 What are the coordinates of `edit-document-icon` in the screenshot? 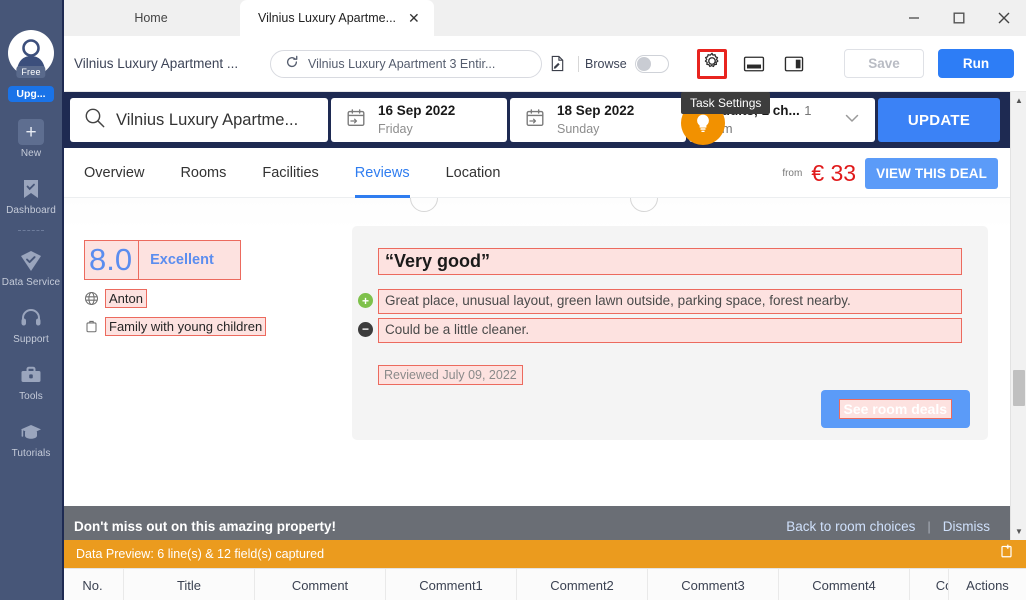 It's located at (557, 64).